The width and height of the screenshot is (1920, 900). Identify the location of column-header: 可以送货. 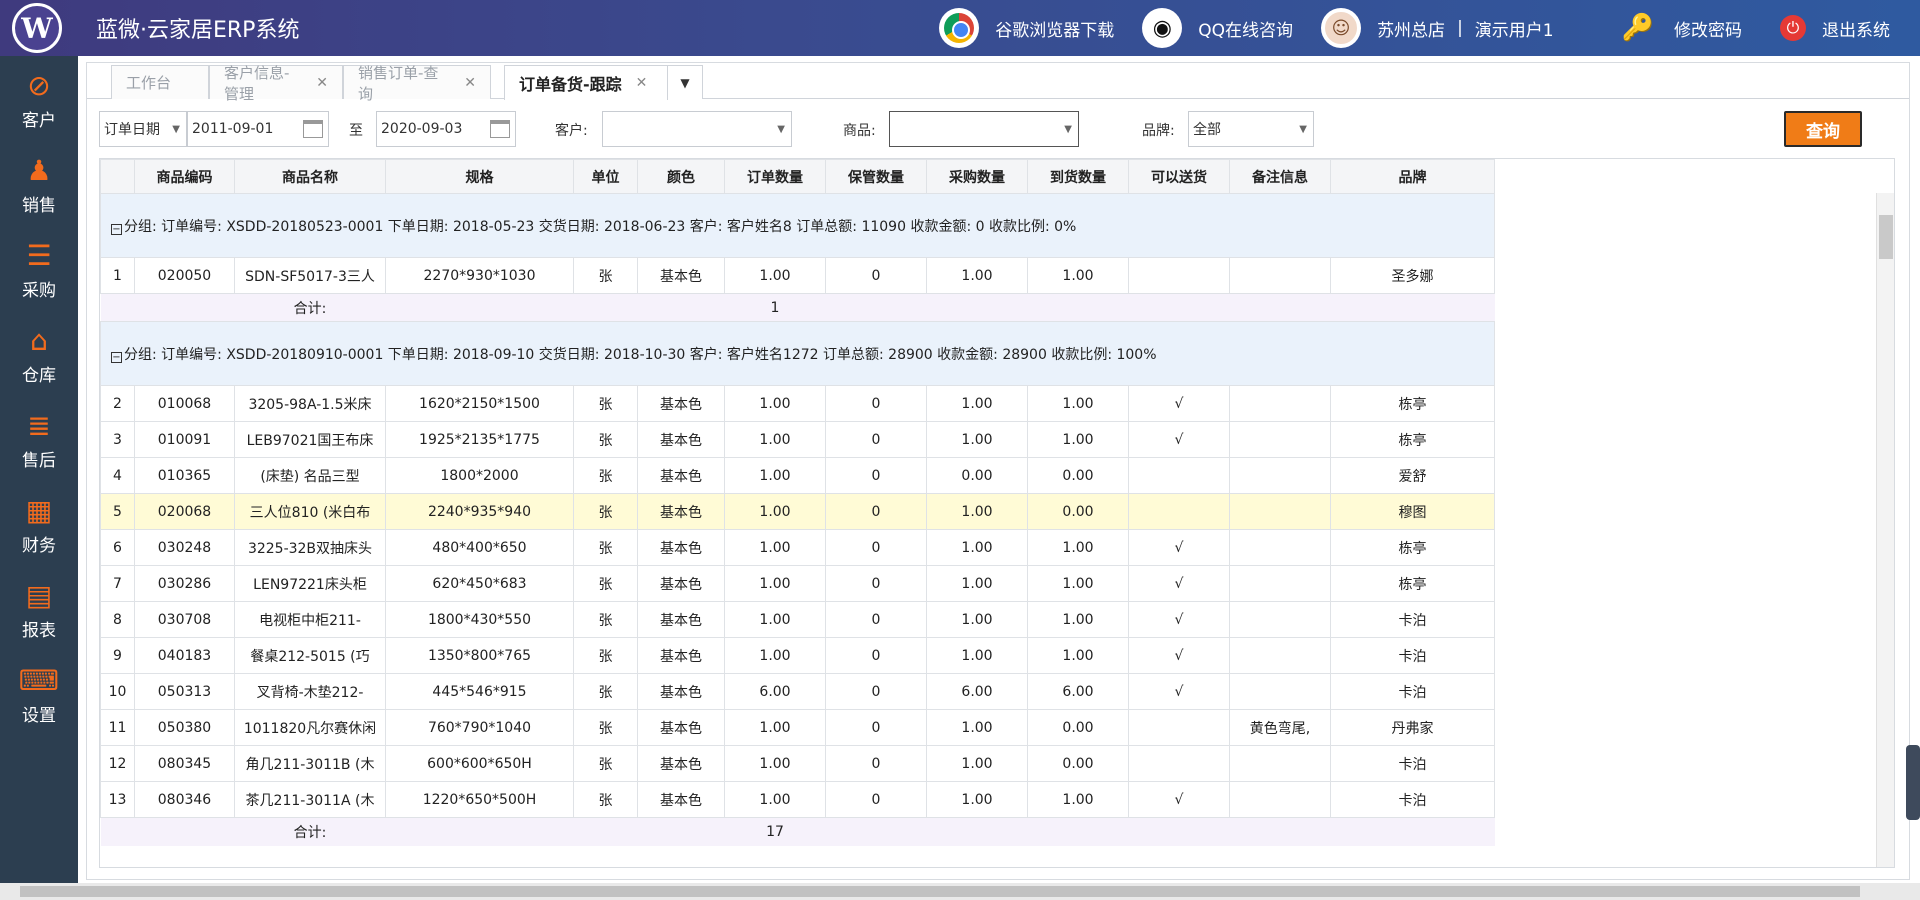
(1179, 176).